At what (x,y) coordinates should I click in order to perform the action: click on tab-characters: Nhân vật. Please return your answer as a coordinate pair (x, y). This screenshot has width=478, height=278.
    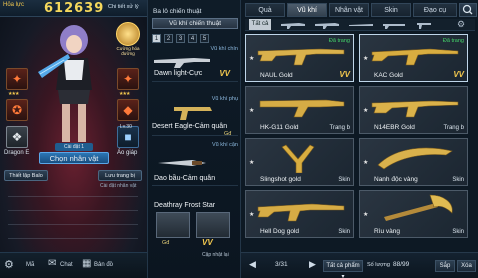
    Looking at the image, I should click on (349, 10).